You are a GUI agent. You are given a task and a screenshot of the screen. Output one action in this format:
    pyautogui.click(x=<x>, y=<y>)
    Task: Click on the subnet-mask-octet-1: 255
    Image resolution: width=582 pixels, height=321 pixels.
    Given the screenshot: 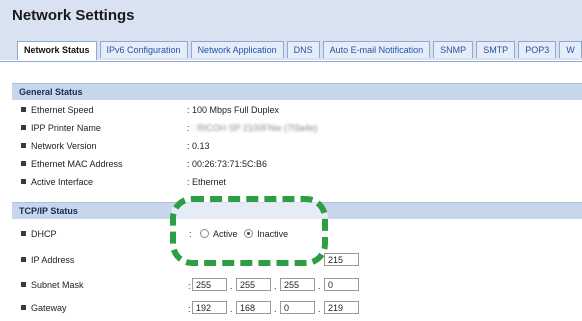 What is the action you would take?
    pyautogui.click(x=209, y=284)
    